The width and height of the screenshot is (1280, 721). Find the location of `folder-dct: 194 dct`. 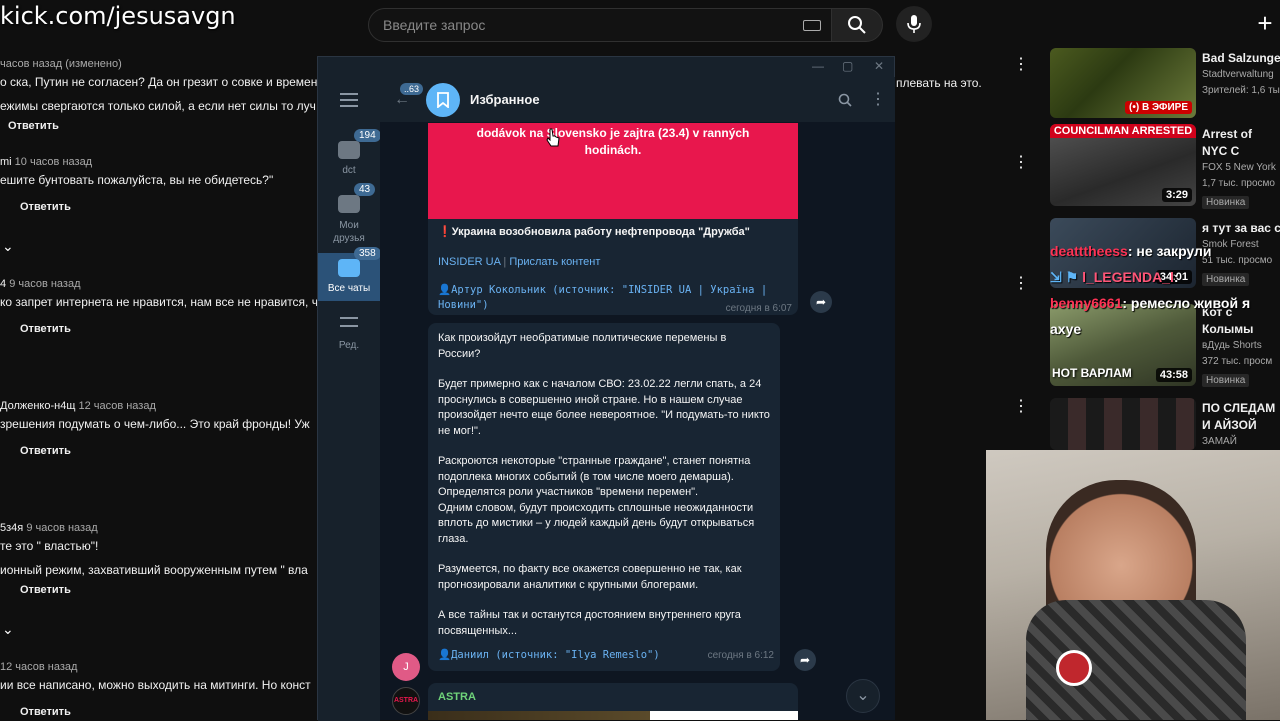

folder-dct: 194 dct is located at coordinates (349, 156).